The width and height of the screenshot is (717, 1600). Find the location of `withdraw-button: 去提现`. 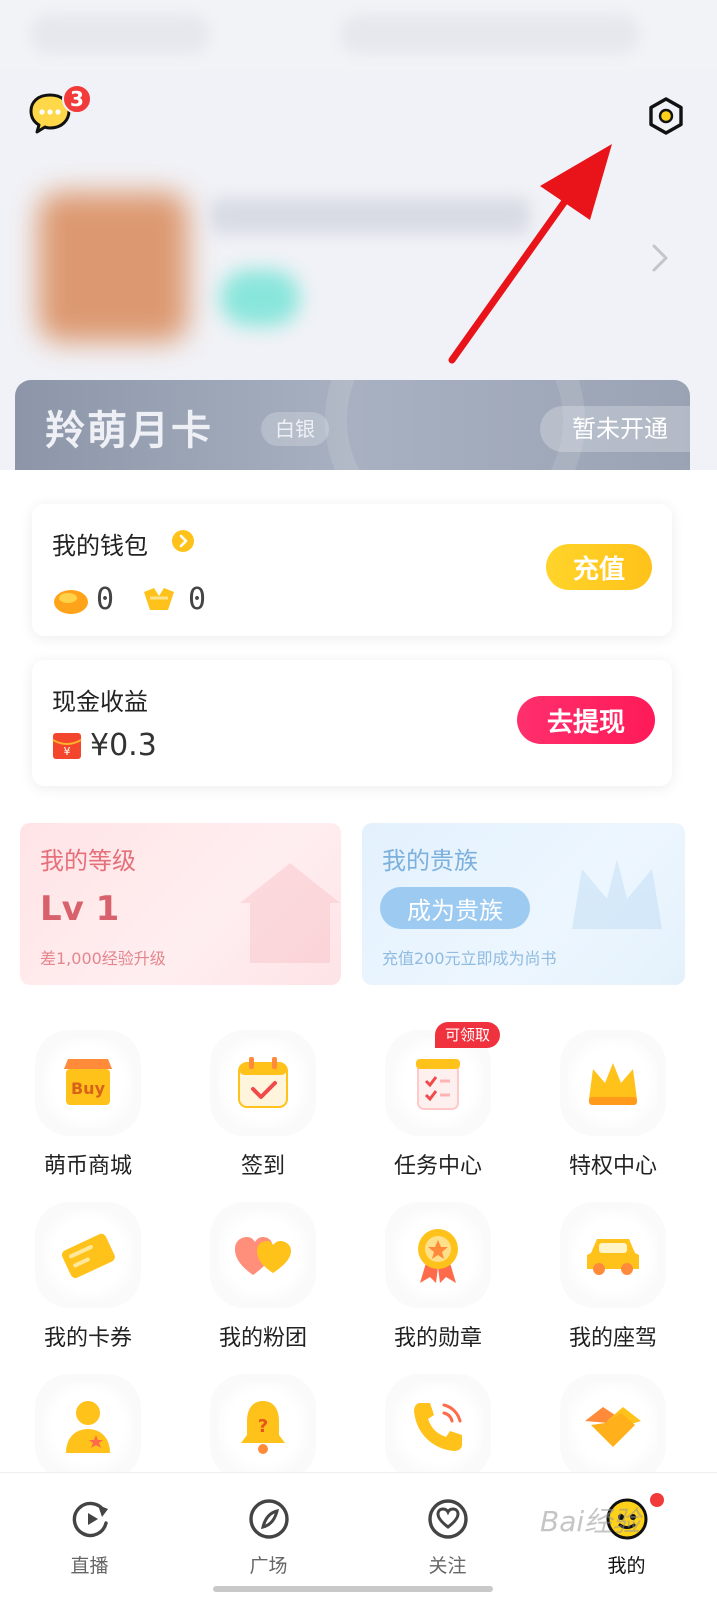

withdraw-button: 去提现 is located at coordinates (586, 720).